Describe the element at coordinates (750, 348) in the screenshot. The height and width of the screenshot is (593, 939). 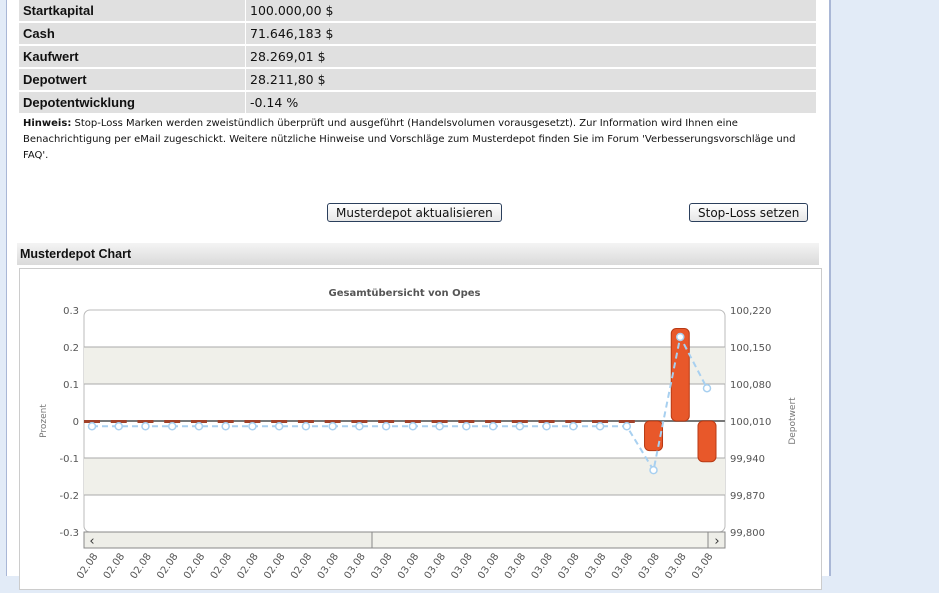
I see `right-axis-tick: 100,150` at that location.